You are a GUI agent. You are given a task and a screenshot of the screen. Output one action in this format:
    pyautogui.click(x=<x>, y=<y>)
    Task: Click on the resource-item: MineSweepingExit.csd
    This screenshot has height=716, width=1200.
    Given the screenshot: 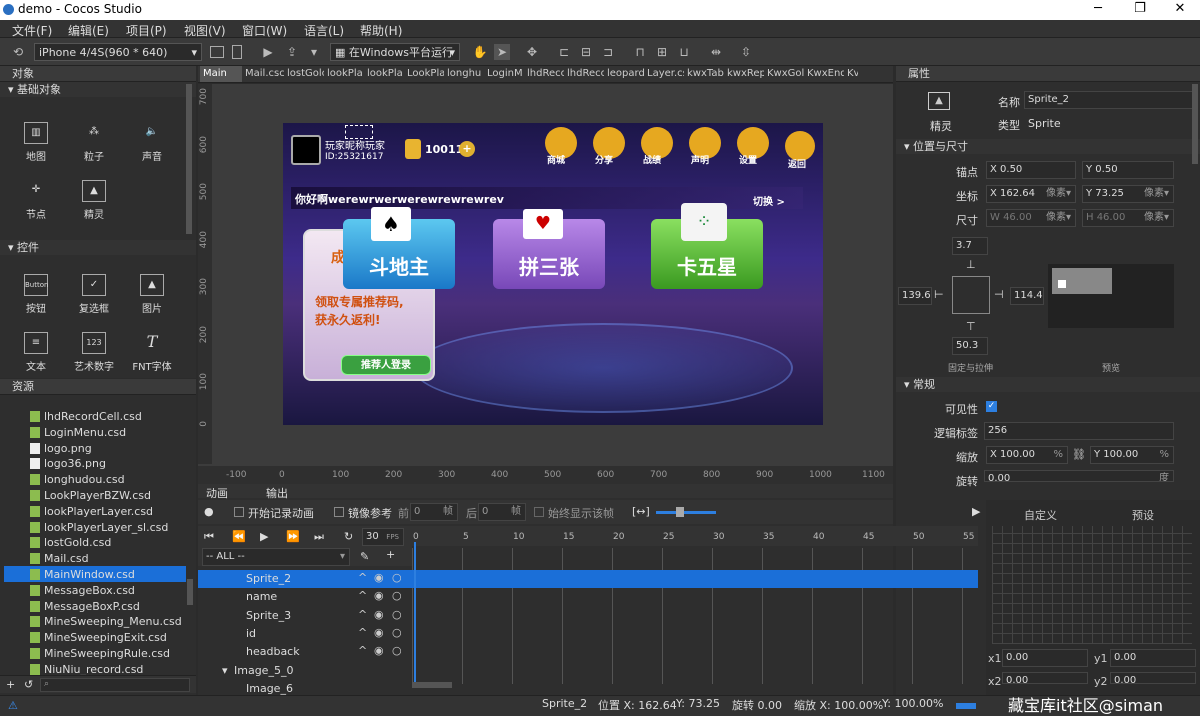 What is the action you would take?
    pyautogui.click(x=98, y=638)
    